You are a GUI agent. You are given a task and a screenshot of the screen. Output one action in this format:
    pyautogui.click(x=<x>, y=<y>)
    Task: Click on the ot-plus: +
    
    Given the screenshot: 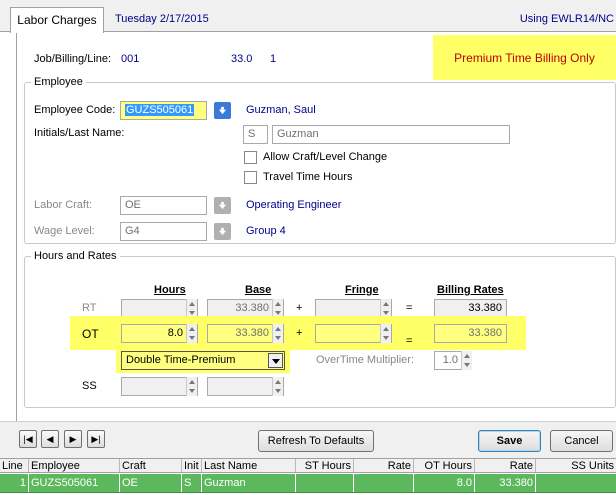 What is the action you would take?
    pyautogui.click(x=299, y=333)
    